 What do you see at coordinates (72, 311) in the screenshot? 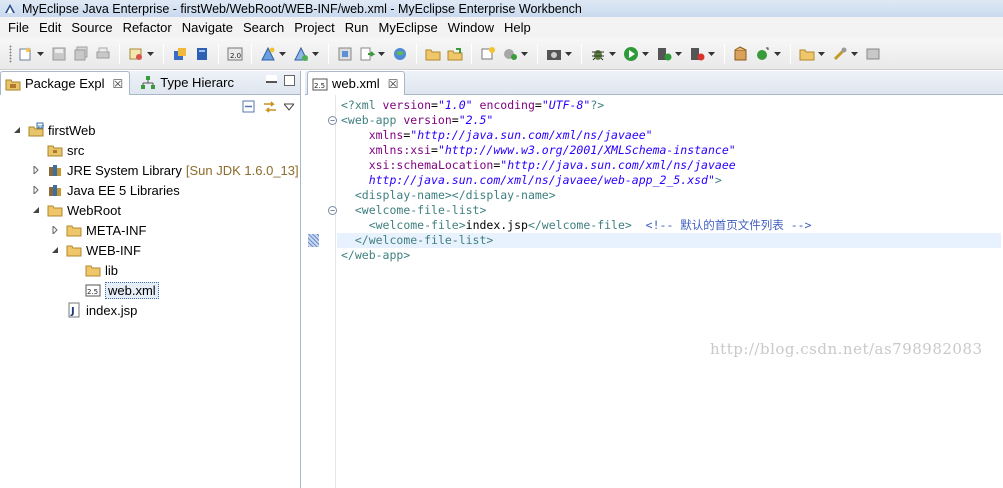
I see `svg-text: J` at bounding box center [72, 311].